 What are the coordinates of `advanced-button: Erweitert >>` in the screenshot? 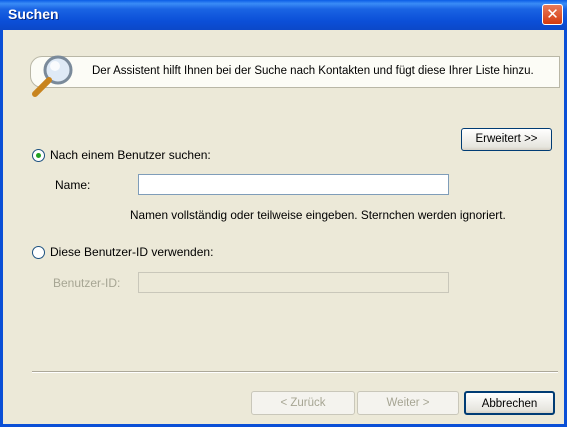 It's located at (506, 139).